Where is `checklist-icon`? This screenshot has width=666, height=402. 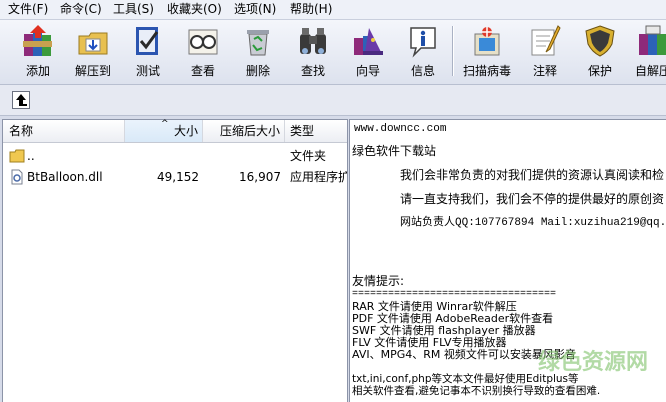 checklist-icon is located at coordinates (147, 41).